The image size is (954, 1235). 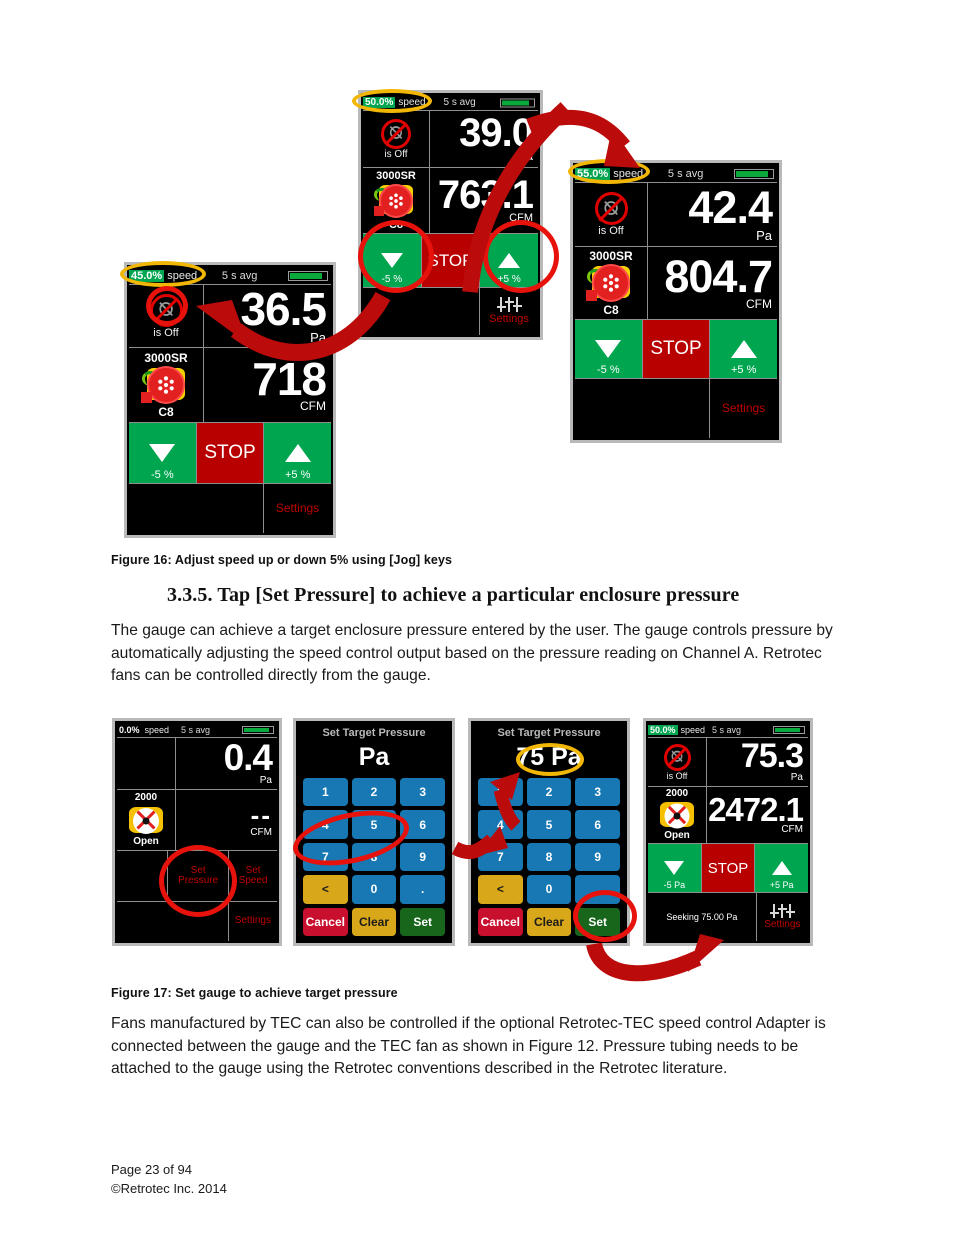 I want to click on pressure-reading-cell: 36.5 Pa, so click(x=267, y=316).